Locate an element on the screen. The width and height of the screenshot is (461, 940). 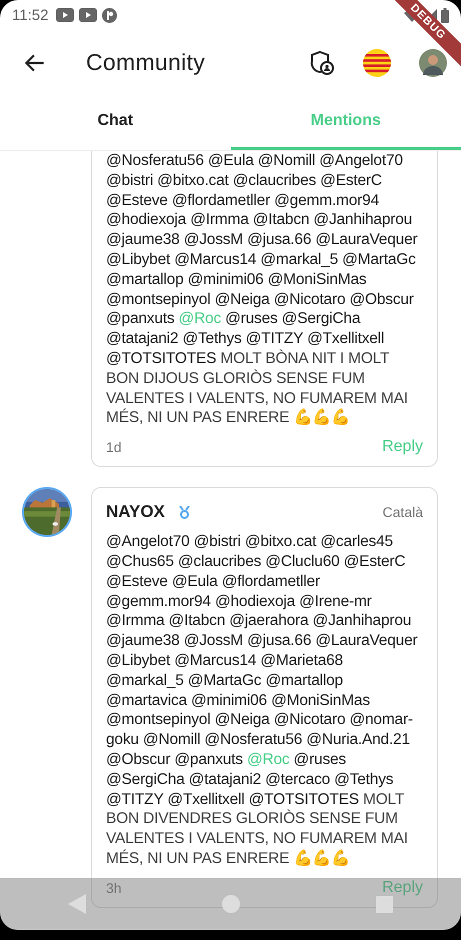
round-app-icon is located at coordinates (110, 15).